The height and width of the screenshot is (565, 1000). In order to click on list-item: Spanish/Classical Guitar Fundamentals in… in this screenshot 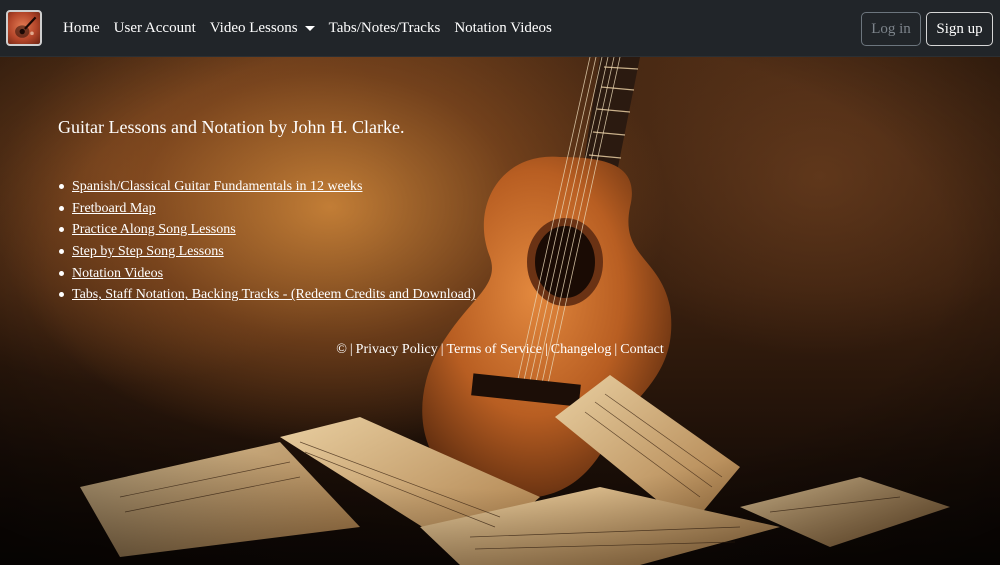, I will do `click(267, 187)`.